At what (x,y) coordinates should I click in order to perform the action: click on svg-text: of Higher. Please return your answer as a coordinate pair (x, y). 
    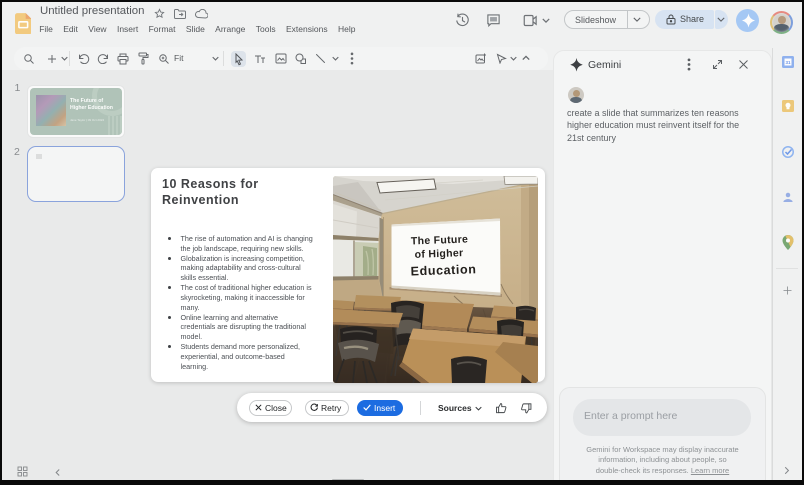
    Looking at the image, I should click on (438, 254).